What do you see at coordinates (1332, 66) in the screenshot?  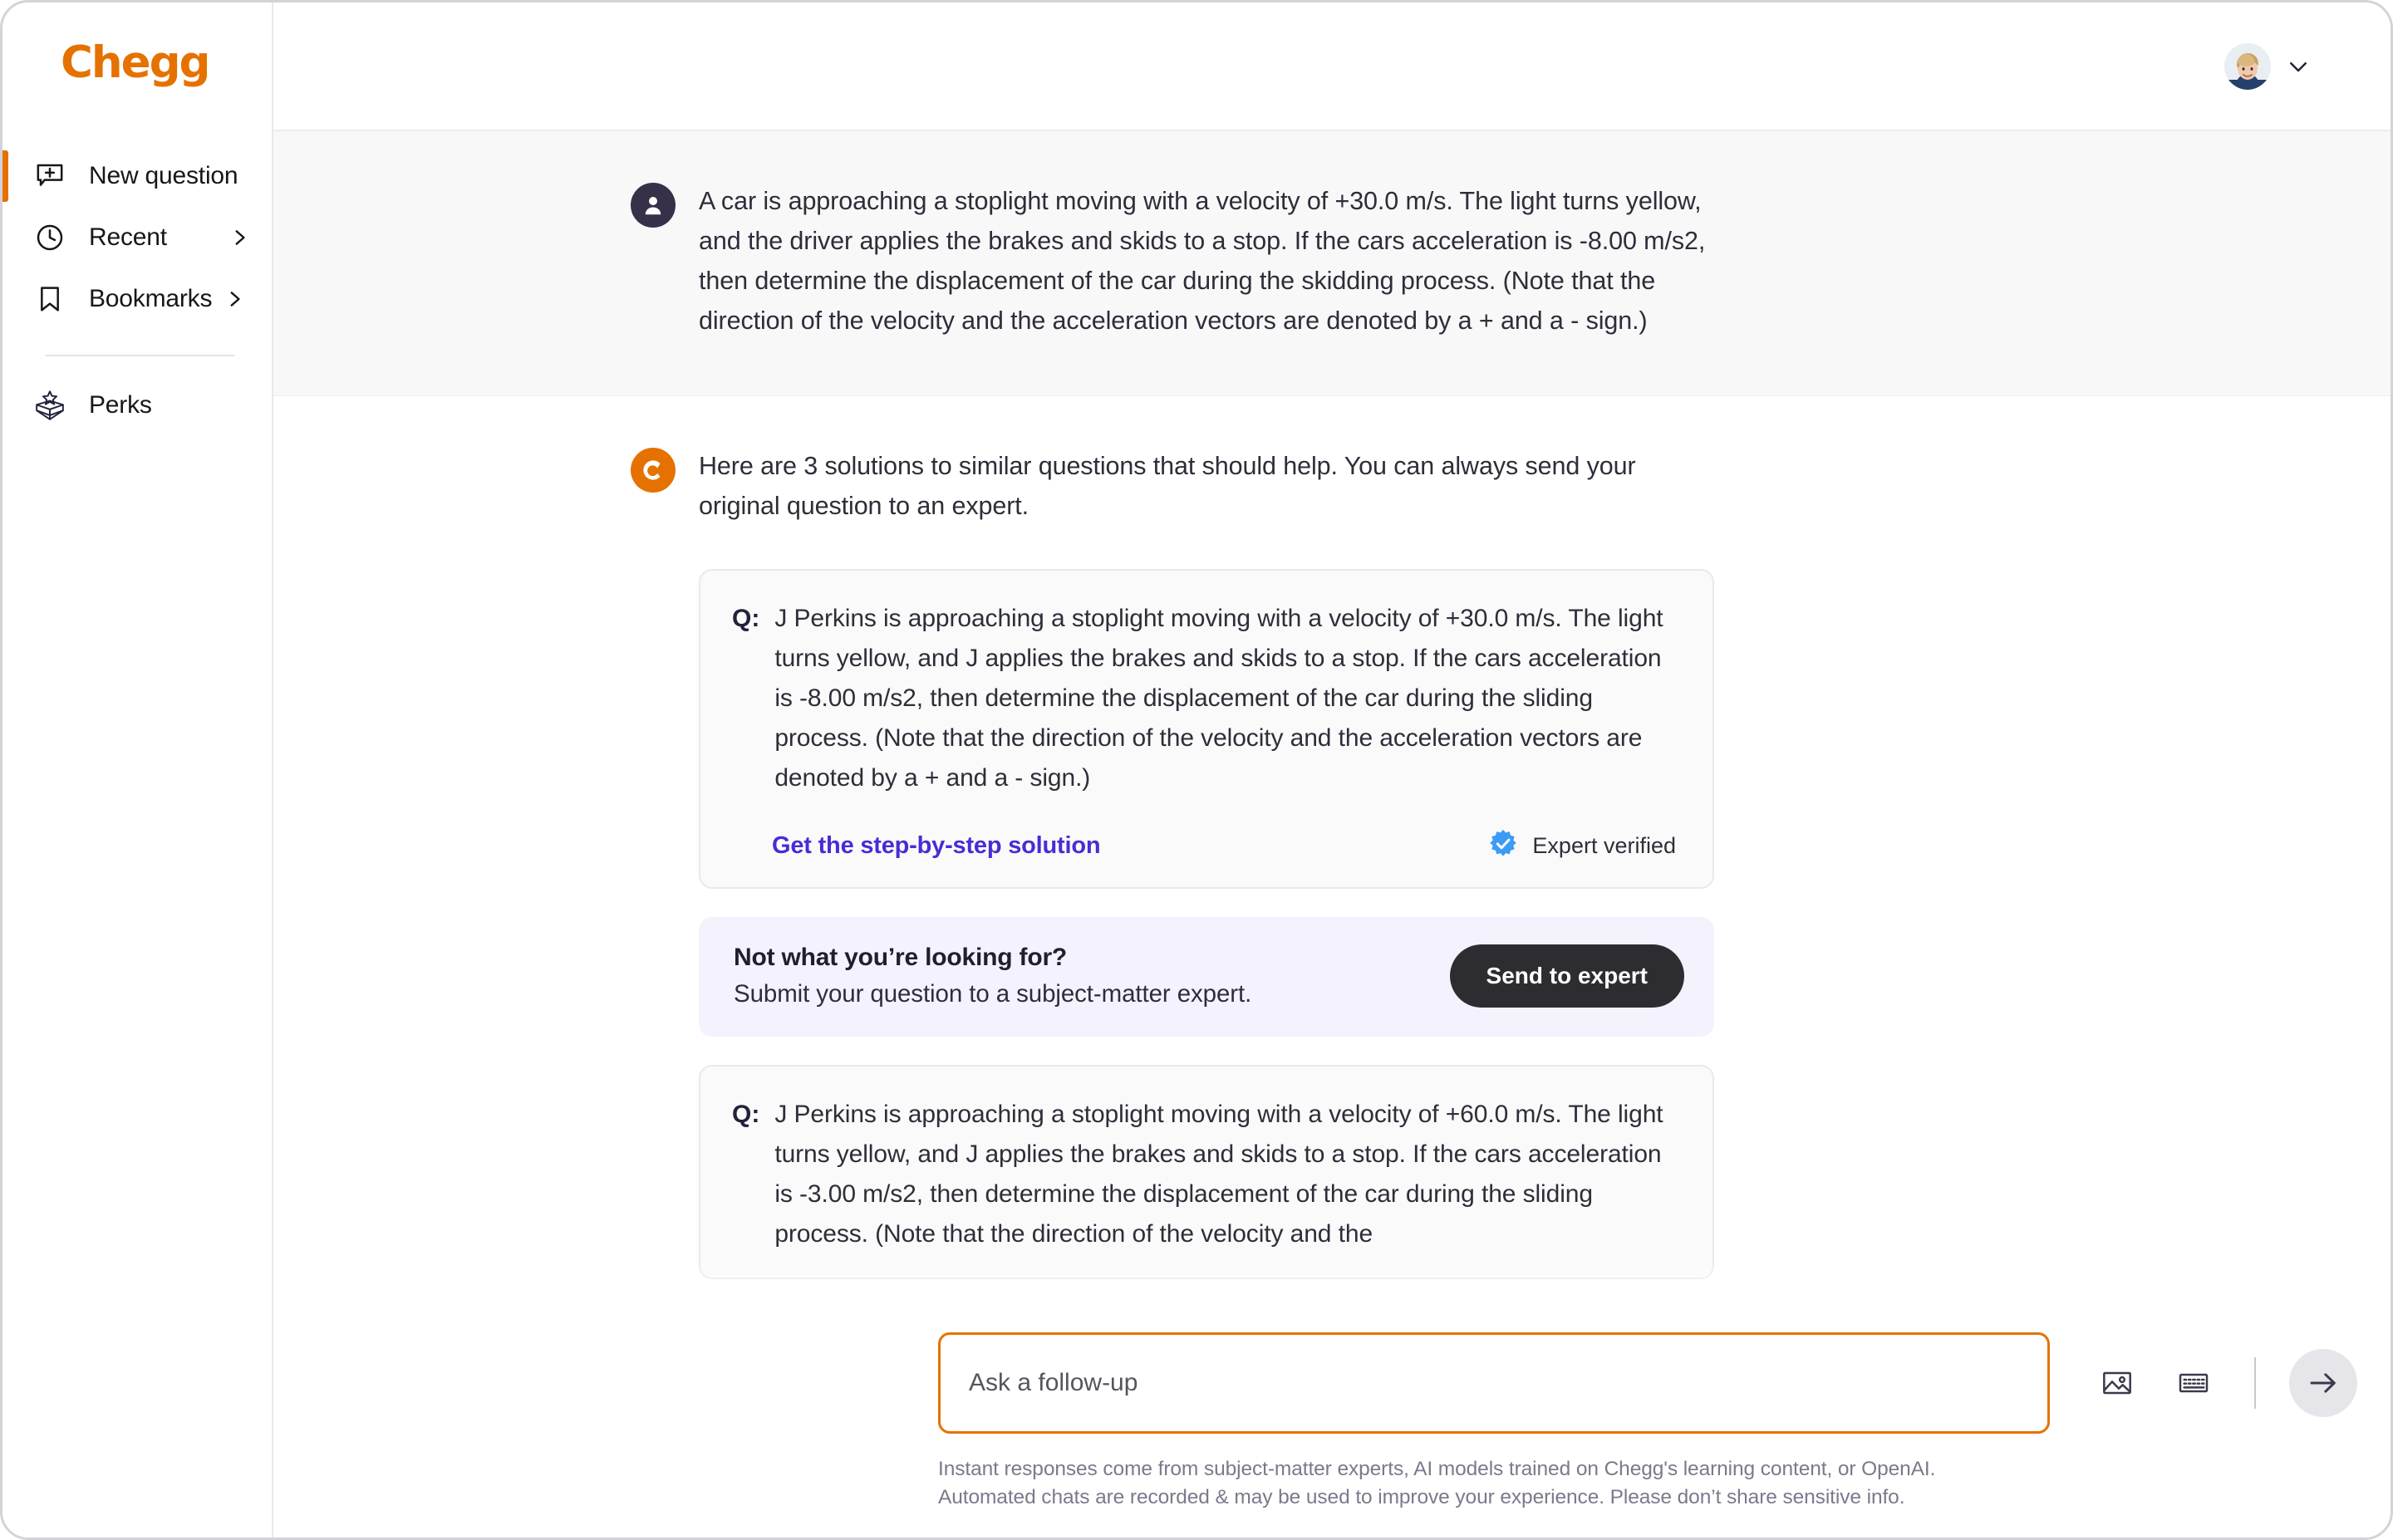 I see `top-bar` at bounding box center [1332, 66].